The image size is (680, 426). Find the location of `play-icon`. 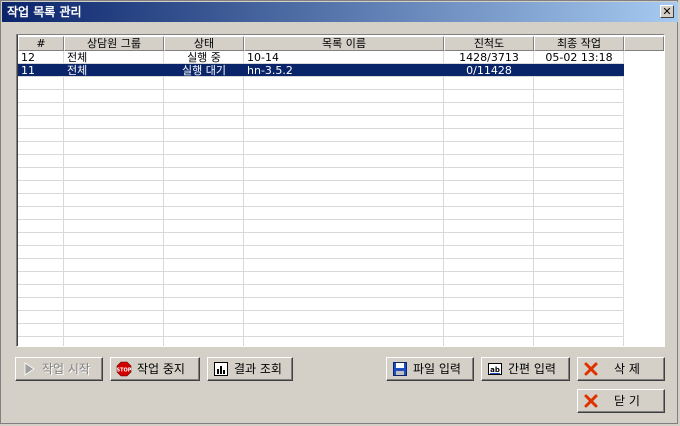

play-icon is located at coordinates (29, 369).